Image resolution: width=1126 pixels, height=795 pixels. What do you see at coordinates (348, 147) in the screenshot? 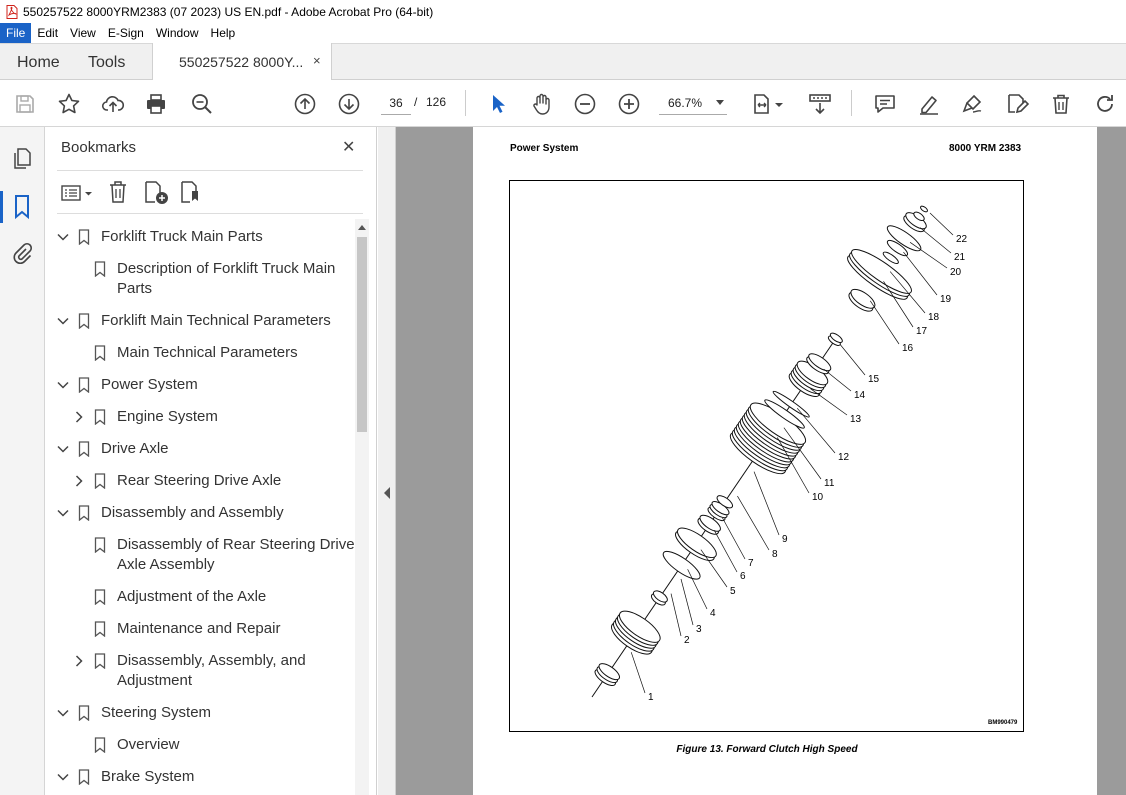
I see `close-panel-button: ✕` at bounding box center [348, 147].